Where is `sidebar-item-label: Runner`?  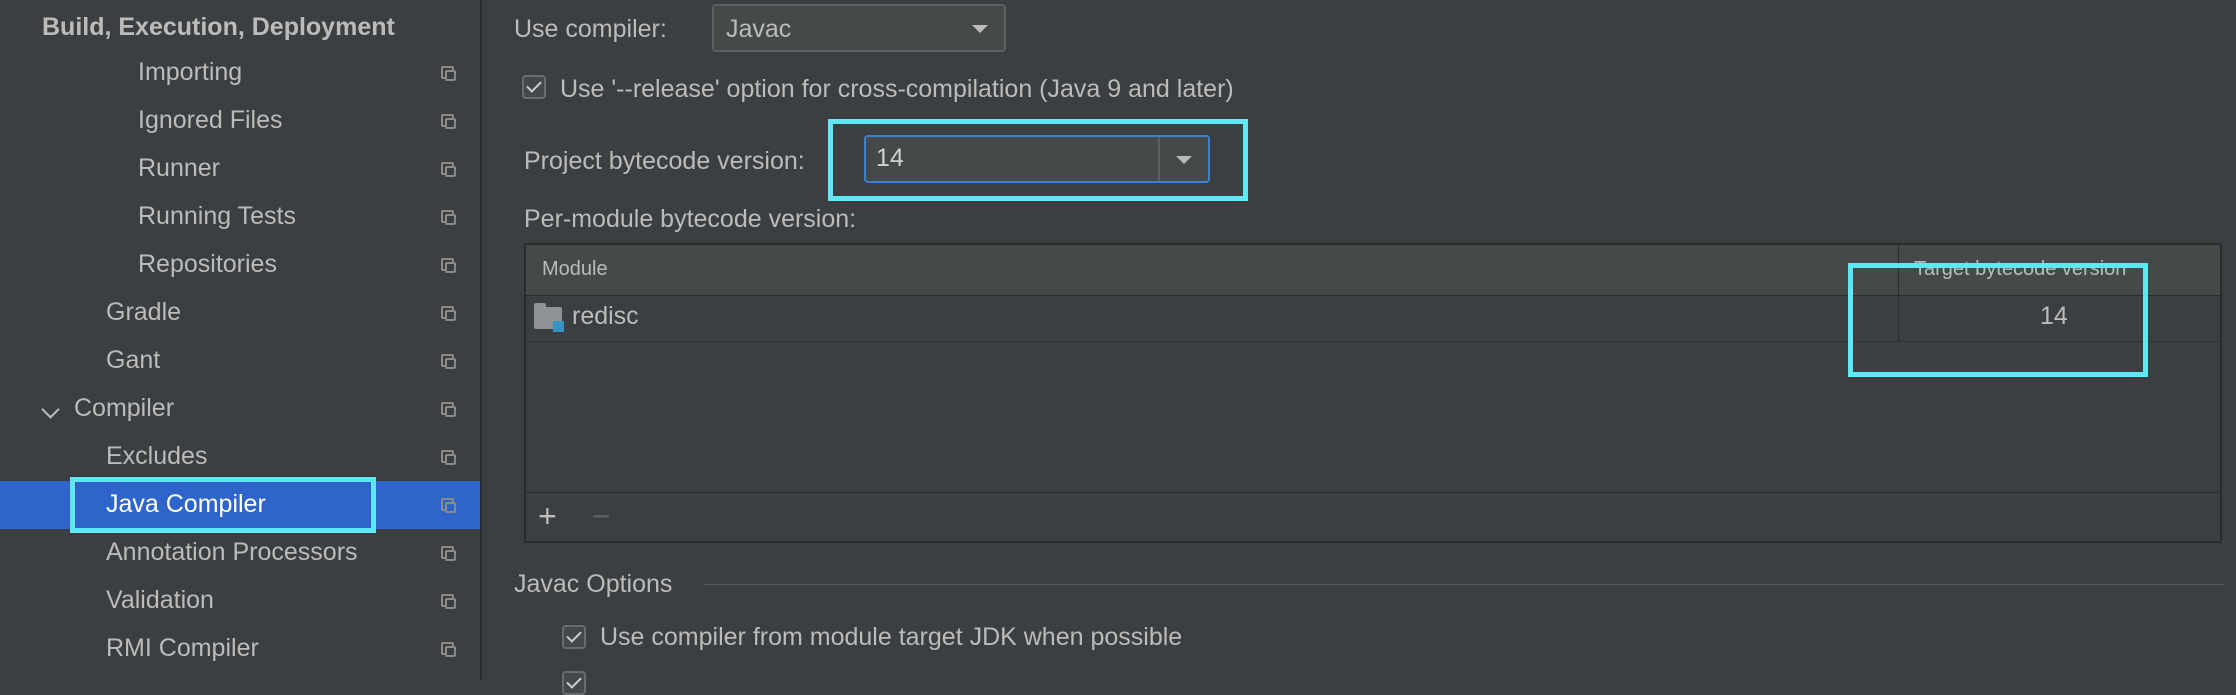
sidebar-item-label: Runner is located at coordinates (179, 168).